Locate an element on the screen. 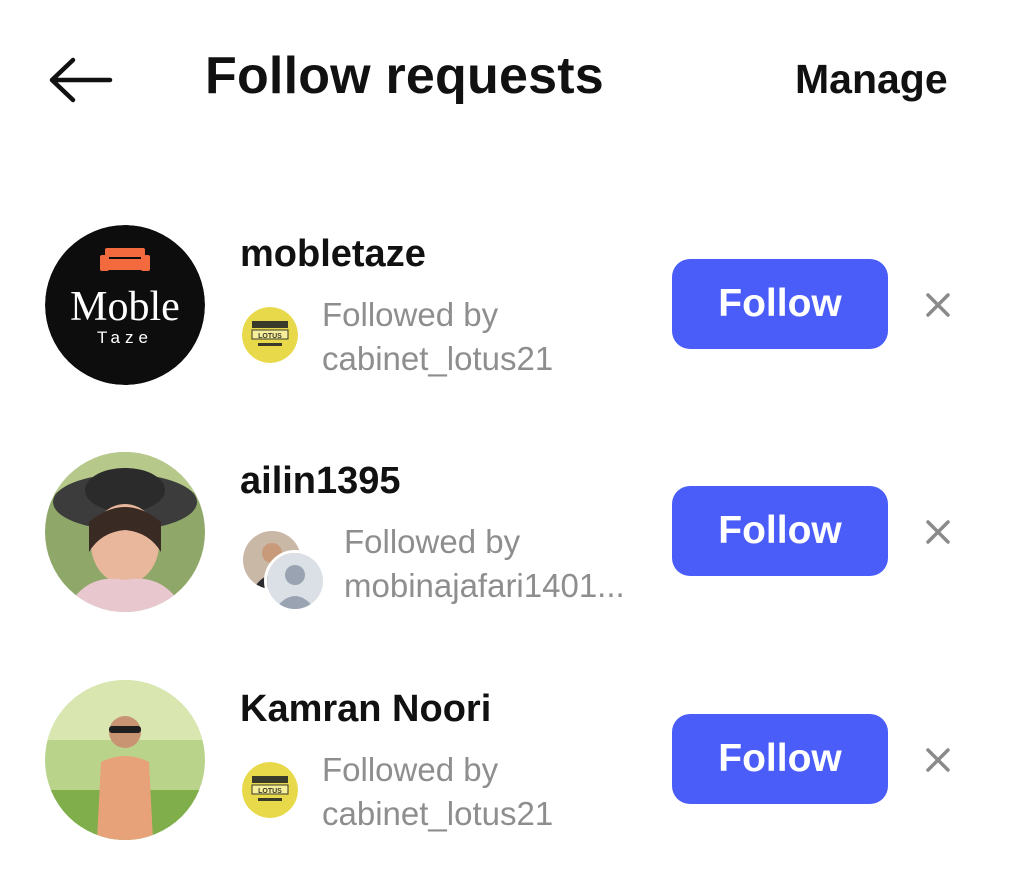 The width and height of the screenshot is (1024, 880). svg-text: Moble is located at coordinates (125, 307).